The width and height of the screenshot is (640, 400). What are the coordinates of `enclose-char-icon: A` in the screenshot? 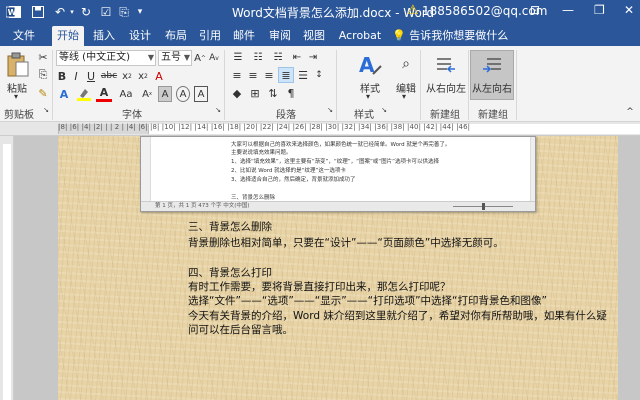 It's located at (183, 94).